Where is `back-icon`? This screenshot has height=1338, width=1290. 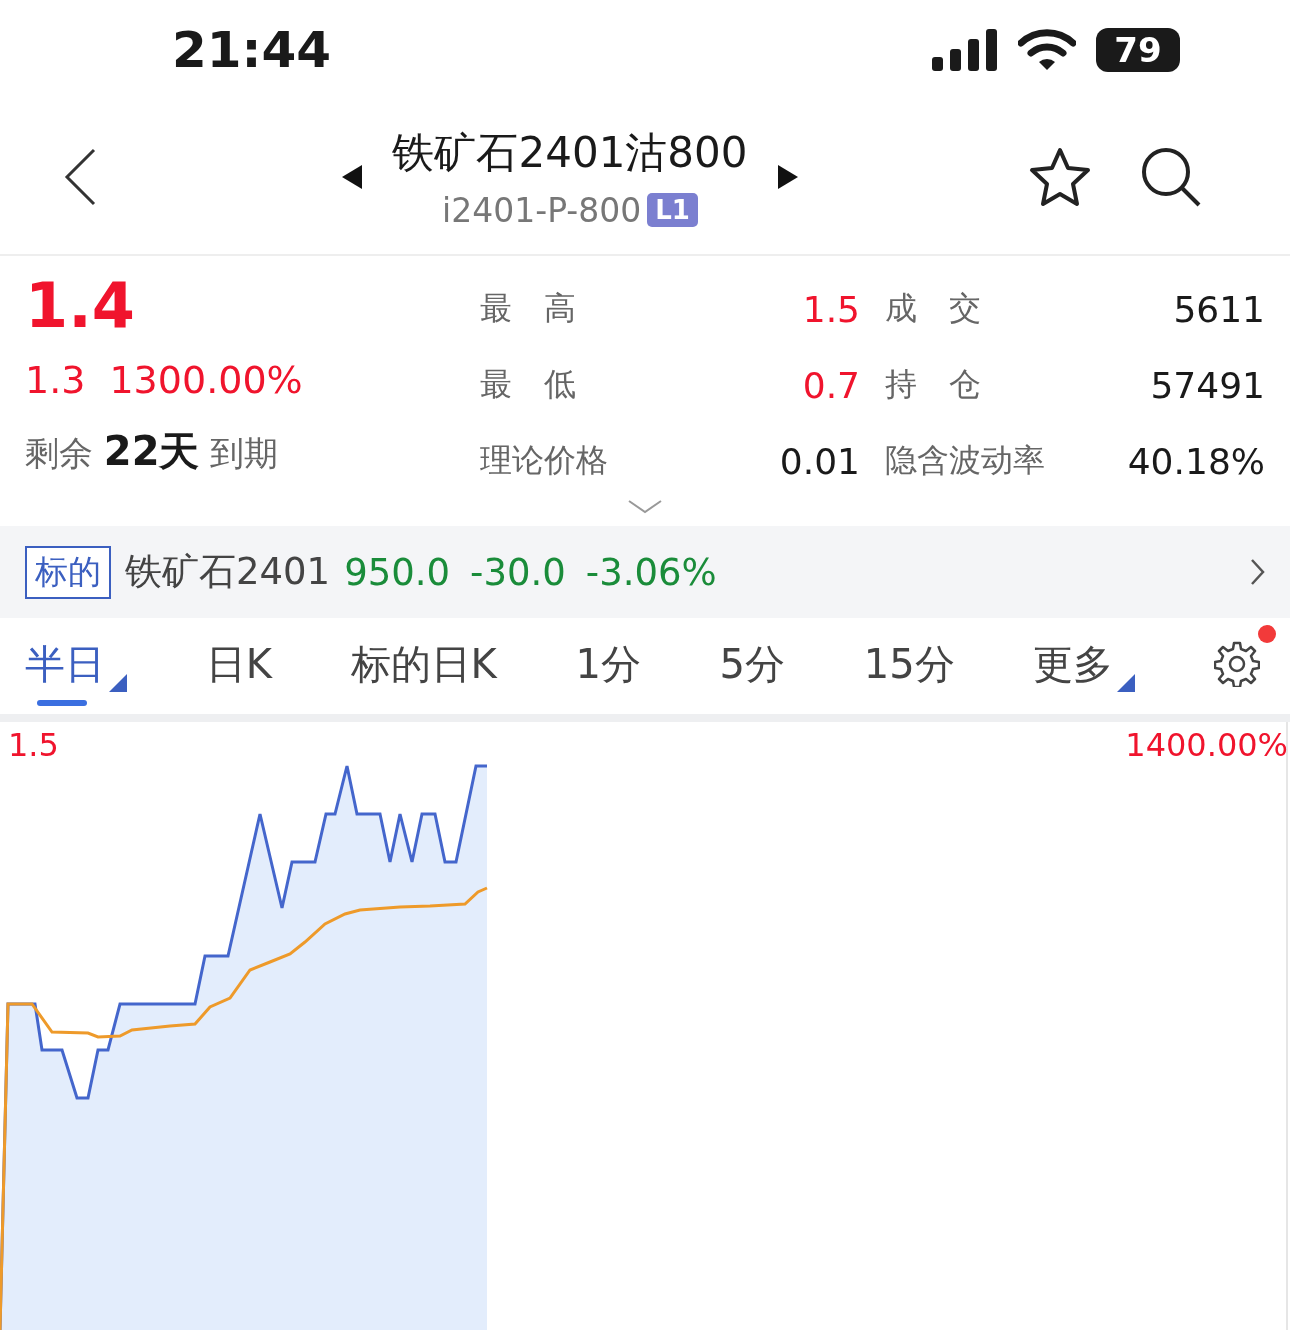 back-icon is located at coordinates (80, 177).